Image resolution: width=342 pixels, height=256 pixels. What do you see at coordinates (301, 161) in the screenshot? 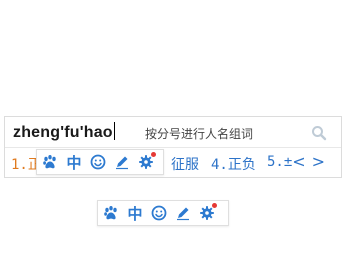
I see `page-prev-button: <` at bounding box center [301, 161].